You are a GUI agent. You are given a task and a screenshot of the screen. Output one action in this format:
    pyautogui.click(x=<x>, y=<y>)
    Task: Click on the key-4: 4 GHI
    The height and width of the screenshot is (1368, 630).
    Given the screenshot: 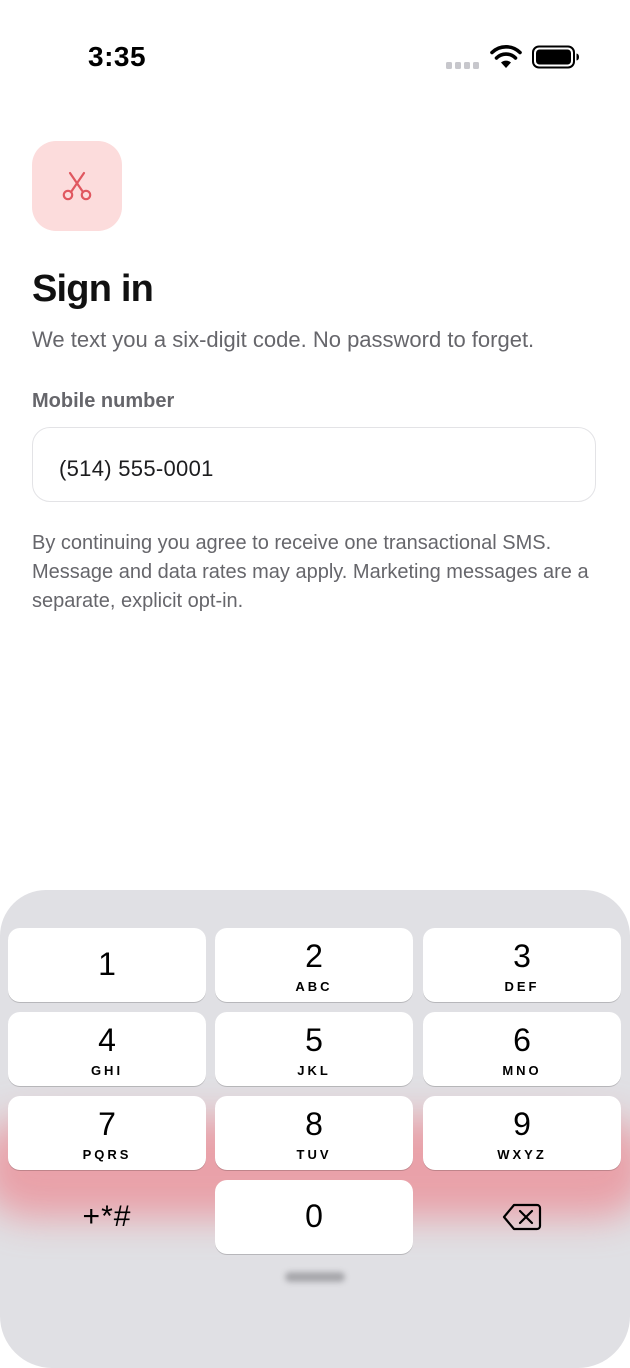 What is the action you would take?
    pyautogui.click(x=107, y=1049)
    